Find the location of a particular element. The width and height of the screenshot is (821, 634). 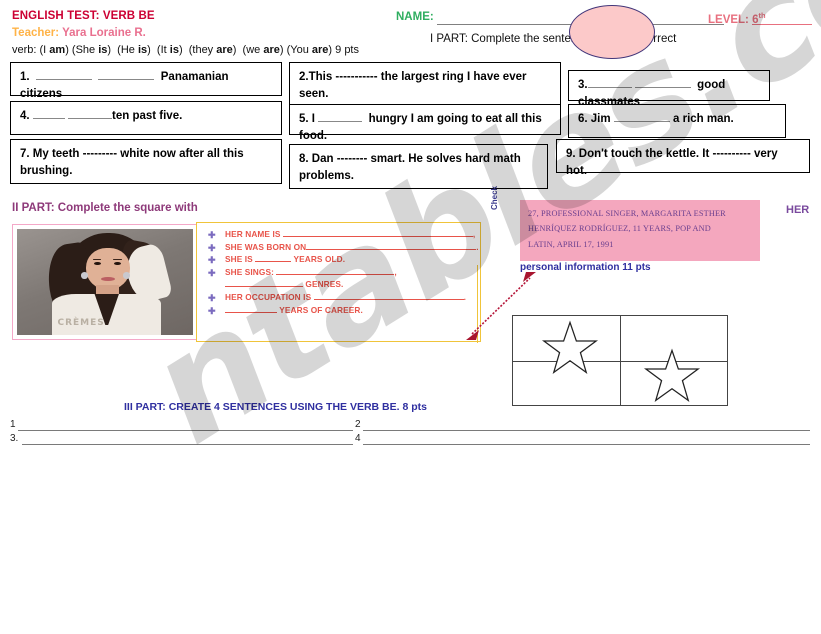

check-vertical-label: Check is located at coordinates (494, 197).